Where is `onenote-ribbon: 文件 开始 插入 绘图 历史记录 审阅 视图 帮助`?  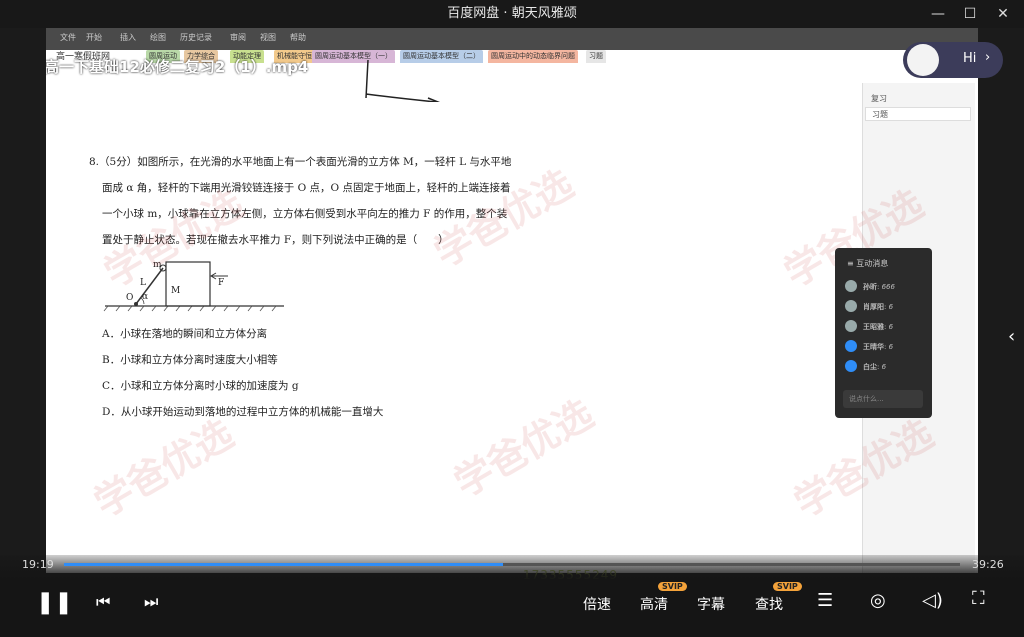
onenote-ribbon: 文件 开始 插入 绘图 历史记录 审阅 视图 帮助 is located at coordinates (512, 39).